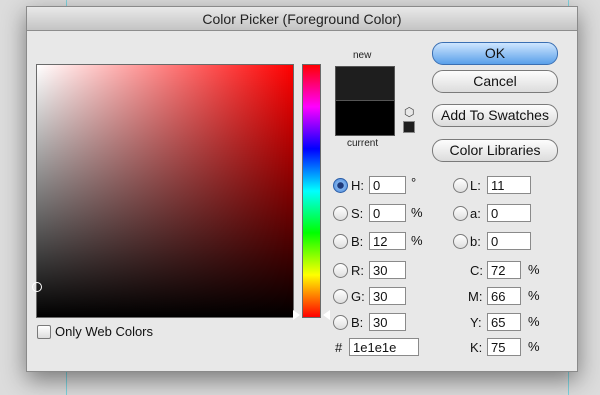  Describe the element at coordinates (387, 241) in the screenshot. I see `brightness-input: 12` at that location.